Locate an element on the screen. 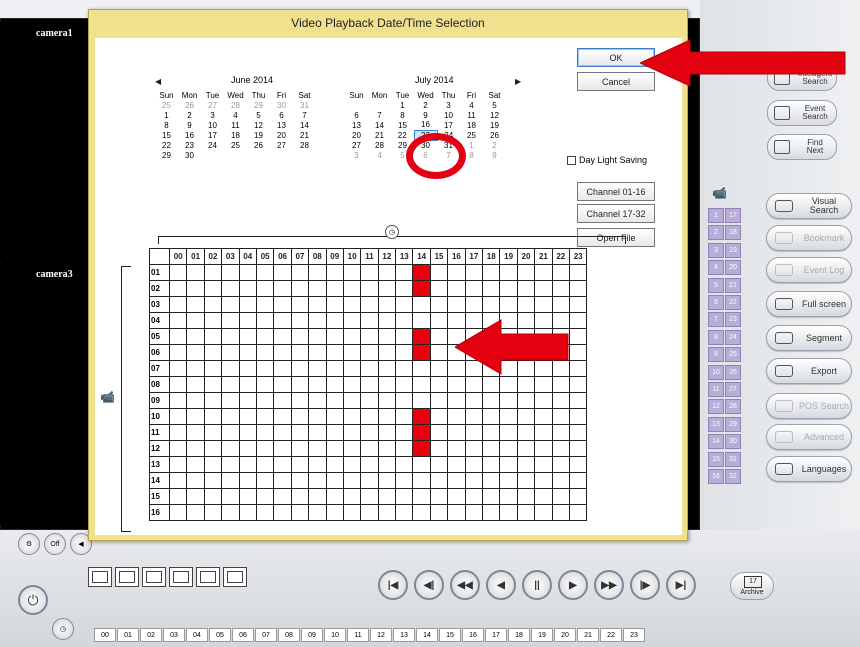 This screenshot has height=647, width=860. right-button-3: Full screen is located at coordinates (809, 304).